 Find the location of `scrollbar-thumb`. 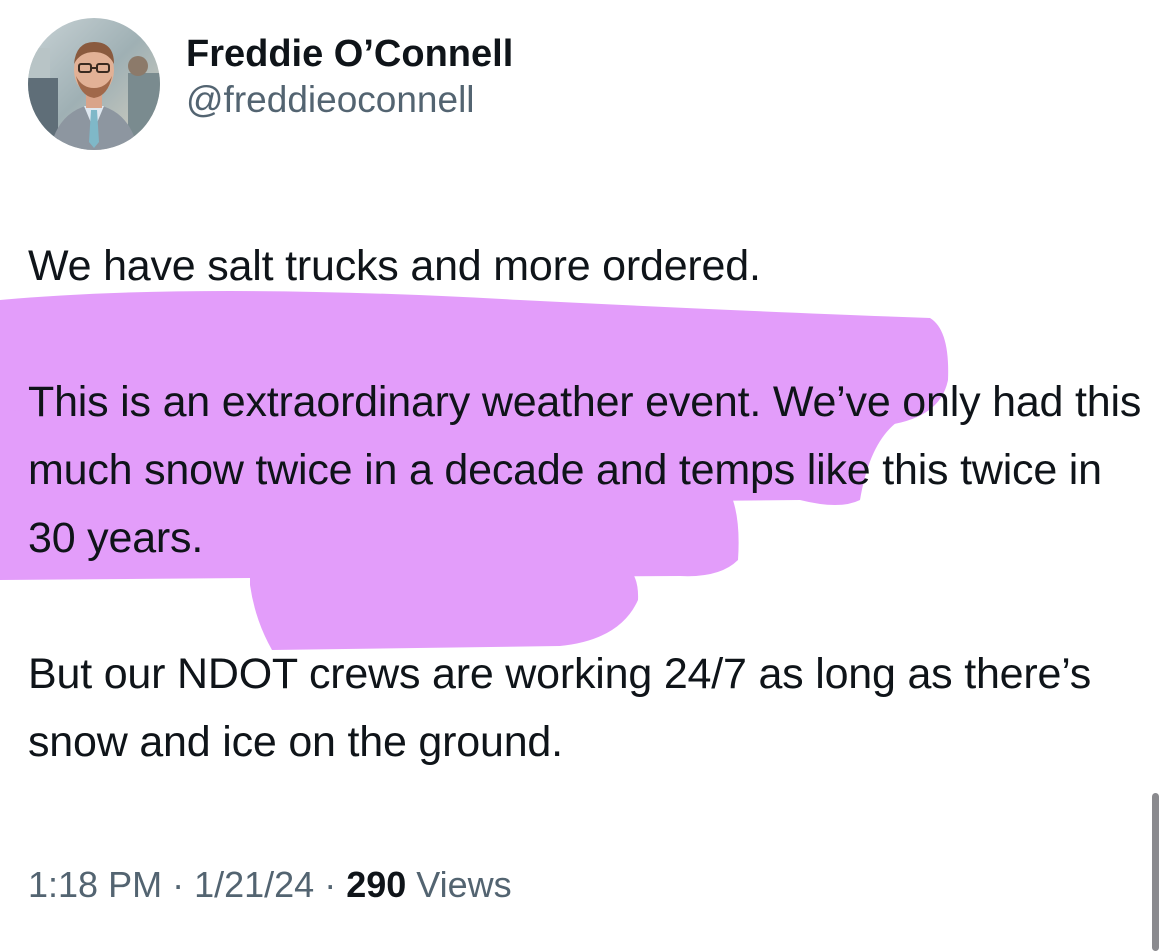

scrollbar-thumb is located at coordinates (1155, 872).